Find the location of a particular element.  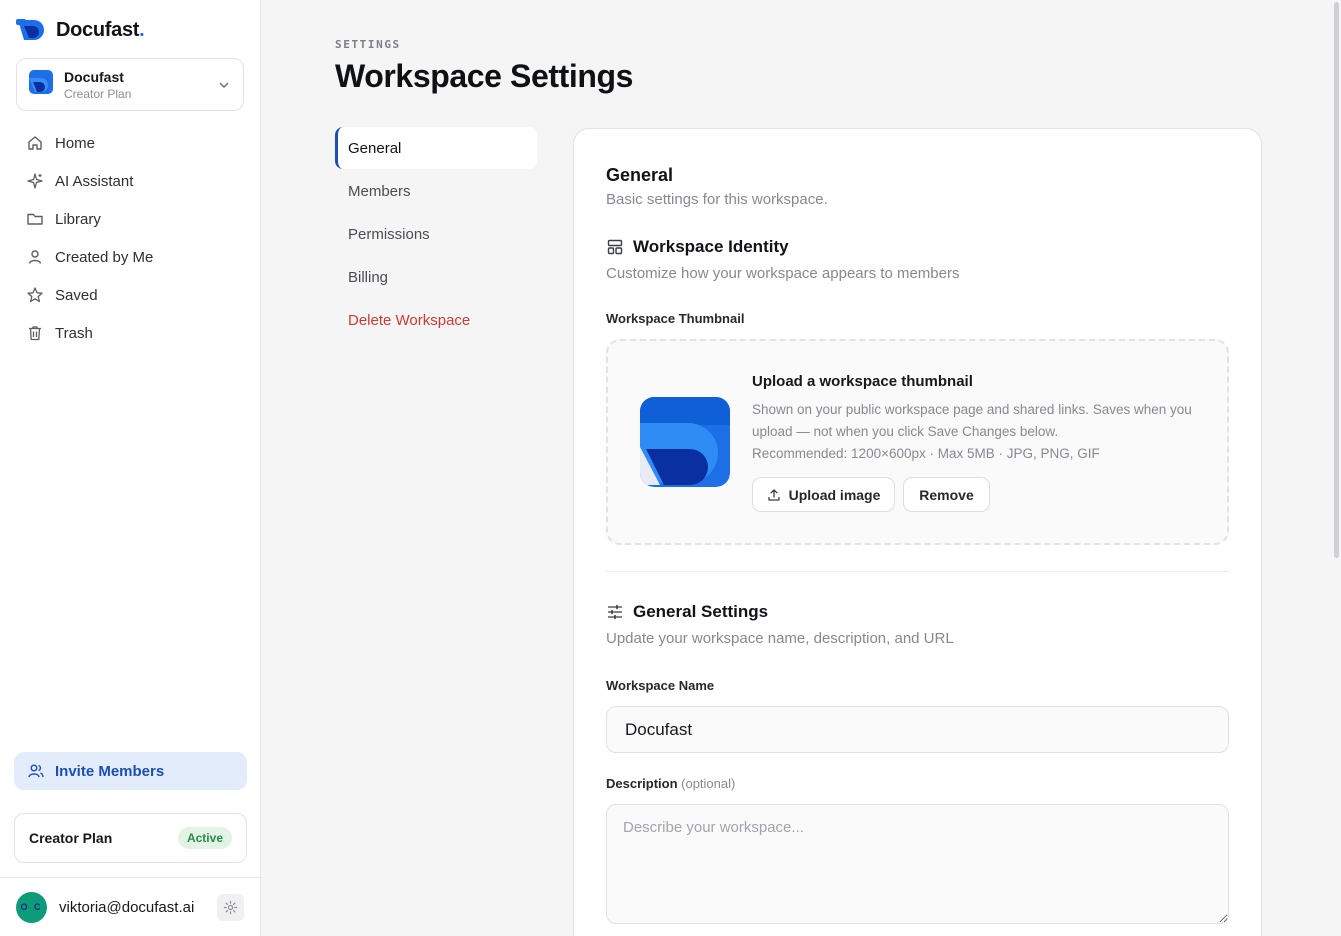

plan-name: Creator Plan is located at coordinates (71, 838).